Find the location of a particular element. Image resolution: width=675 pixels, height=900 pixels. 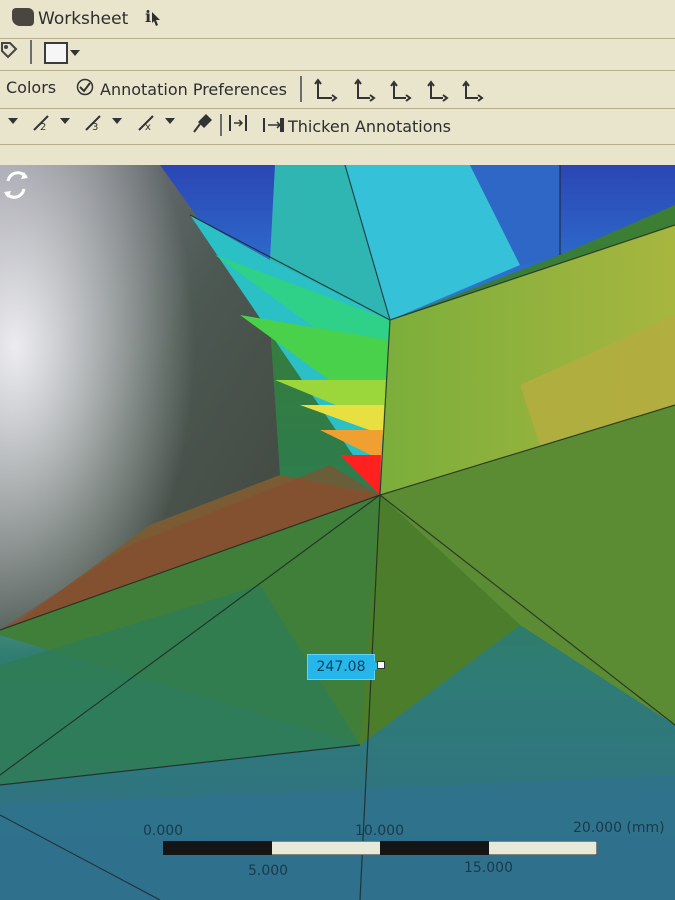

svg-text: 3 is located at coordinates (95, 127).